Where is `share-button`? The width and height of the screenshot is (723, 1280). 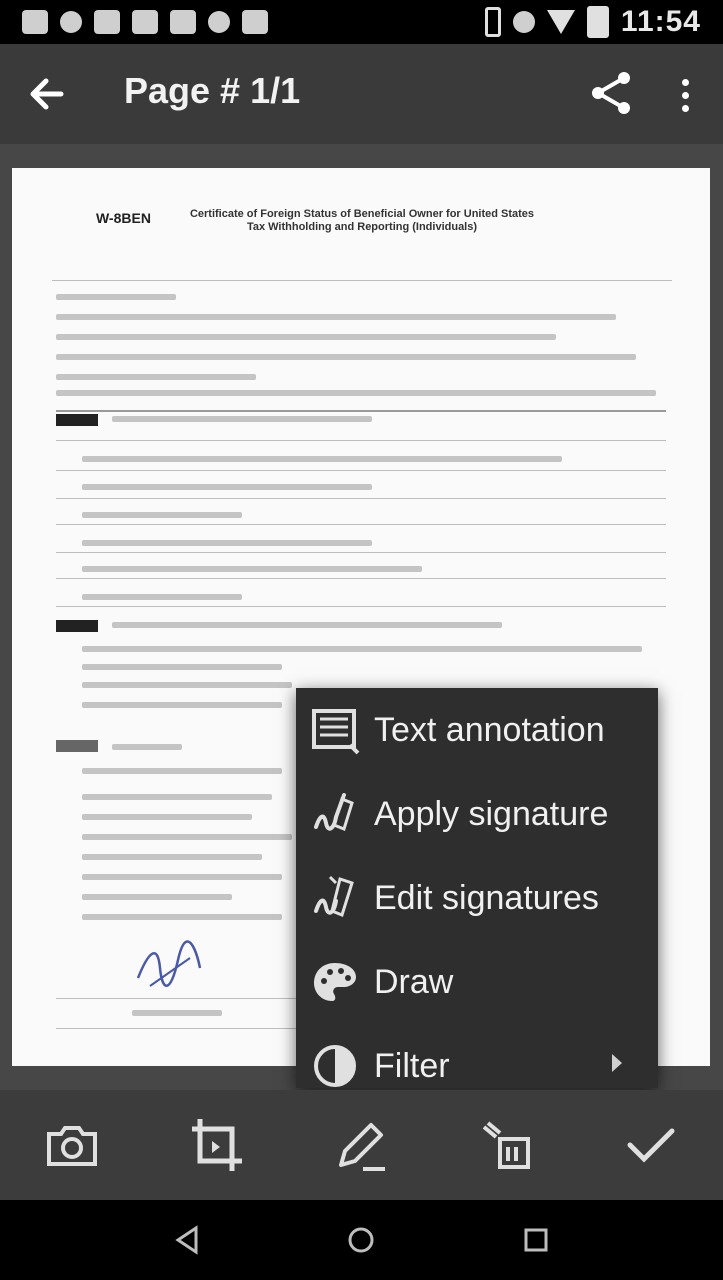
share-button is located at coordinates (611, 93).